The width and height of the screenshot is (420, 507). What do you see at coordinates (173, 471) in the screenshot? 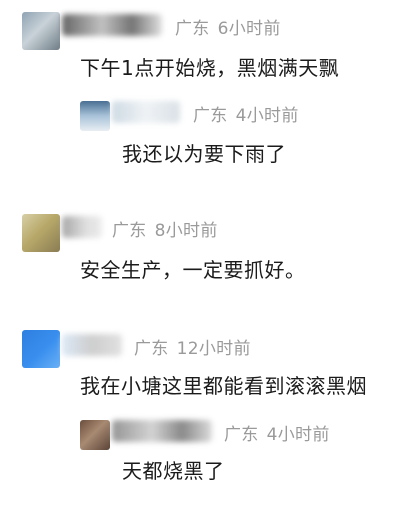
I see `reply-text: 天都烧黑了` at bounding box center [173, 471].